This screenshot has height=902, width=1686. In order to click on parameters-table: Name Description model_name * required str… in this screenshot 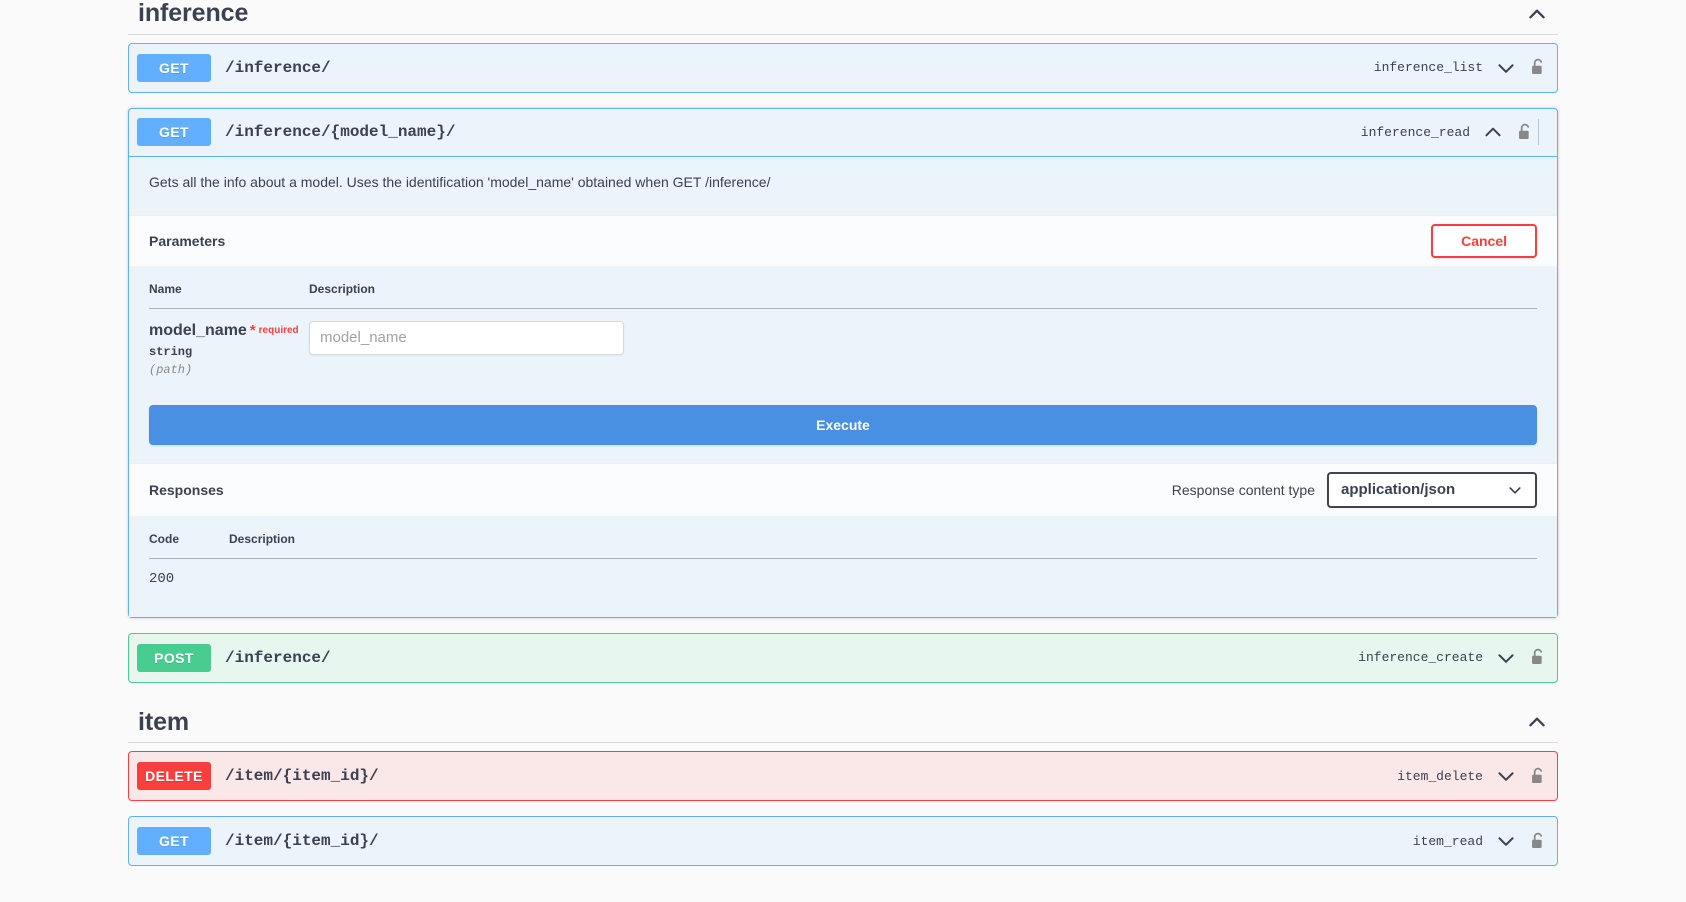, I will do `click(843, 334)`.